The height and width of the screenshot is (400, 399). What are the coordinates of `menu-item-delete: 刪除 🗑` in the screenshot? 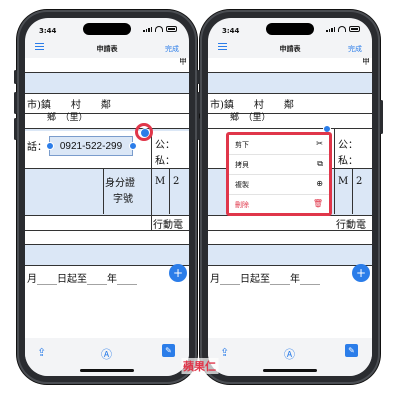 It's located at (279, 204).